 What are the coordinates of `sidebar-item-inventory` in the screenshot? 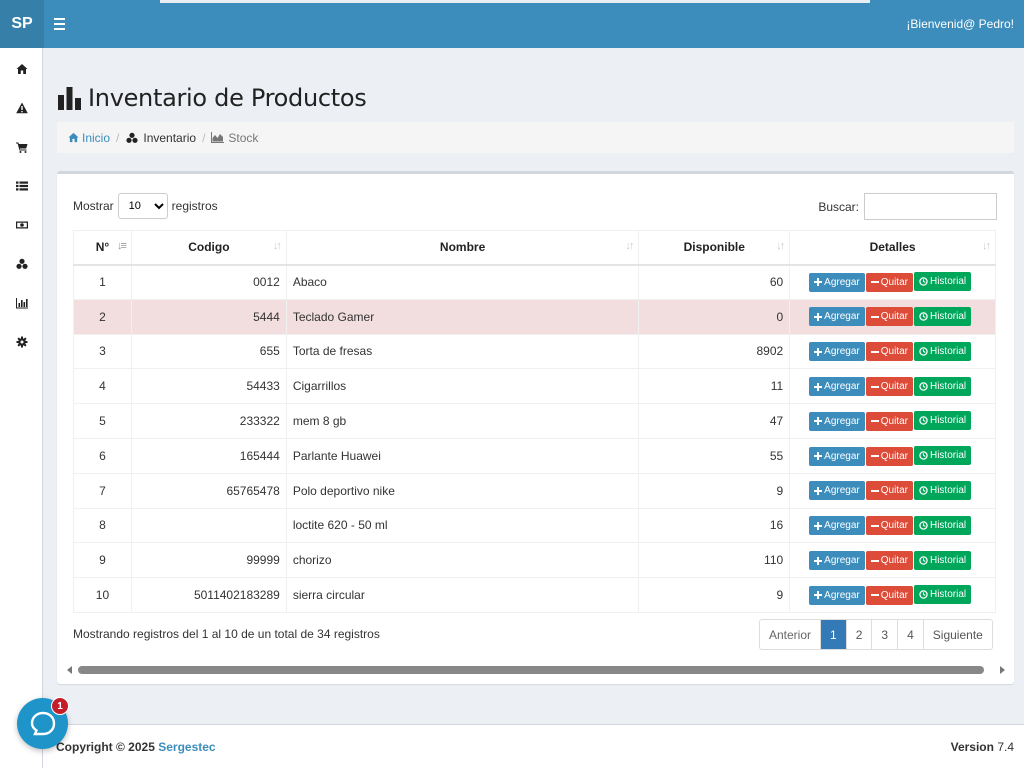 It's located at (21, 263).